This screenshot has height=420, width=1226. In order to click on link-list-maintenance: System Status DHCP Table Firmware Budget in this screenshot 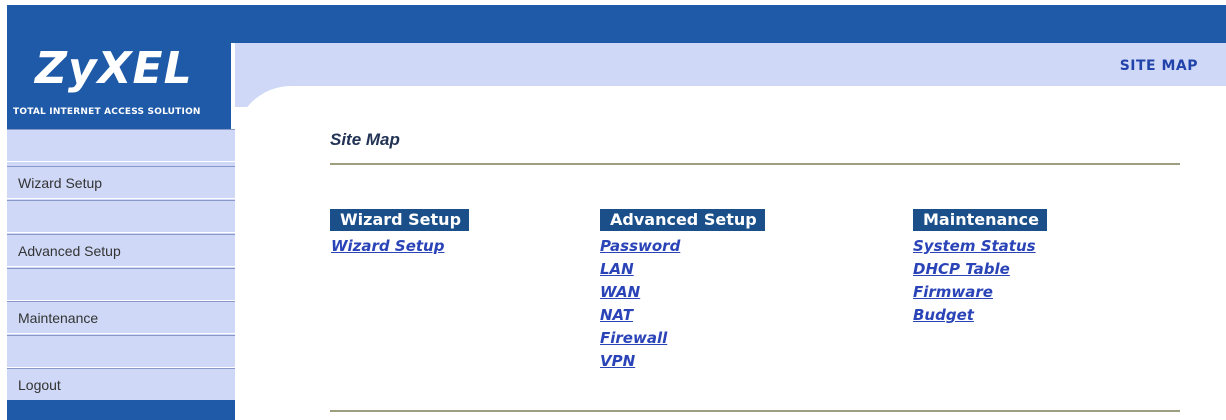, I will do `click(974, 282)`.